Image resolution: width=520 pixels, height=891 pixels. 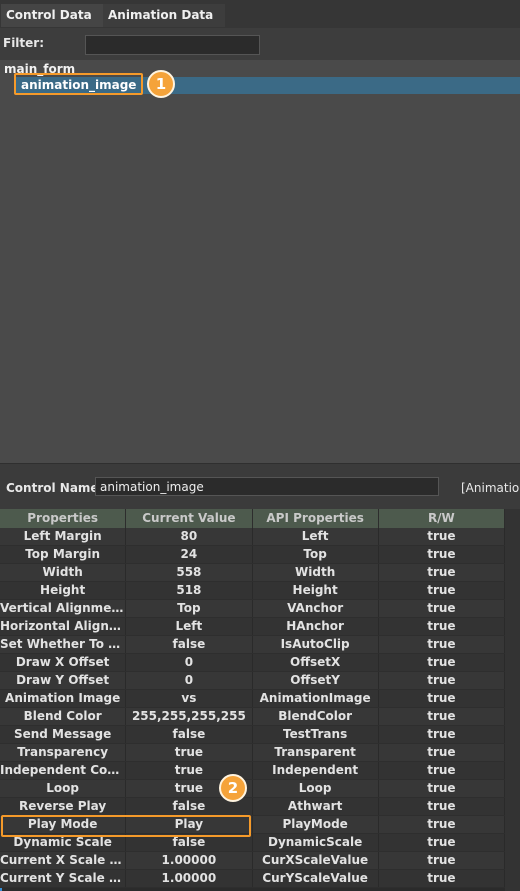 What do you see at coordinates (316, 860) in the screenshot?
I see `cell-api-property: CurXScaleValue` at bounding box center [316, 860].